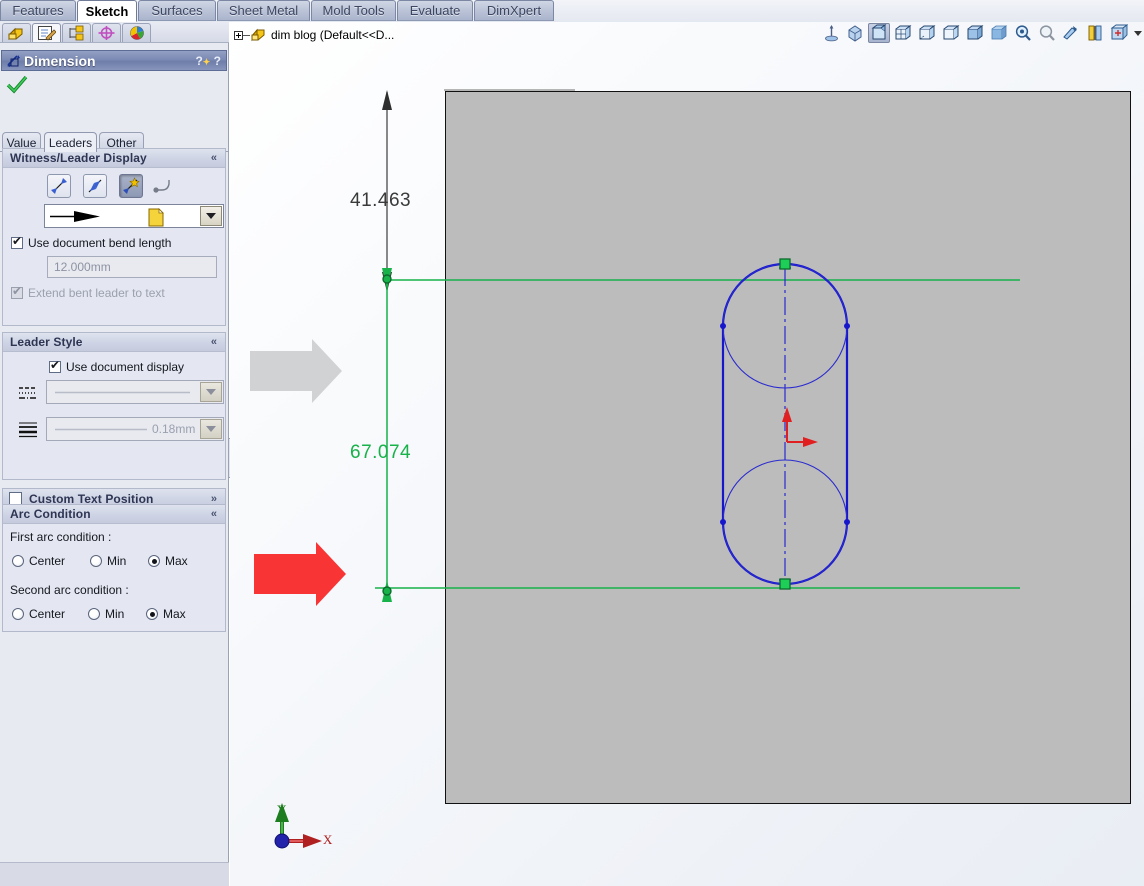 This screenshot has width=1144, height=886. Describe the element at coordinates (263, 10) in the screenshot. I see `tab-sheet-metal: Sheet Metal` at that location.